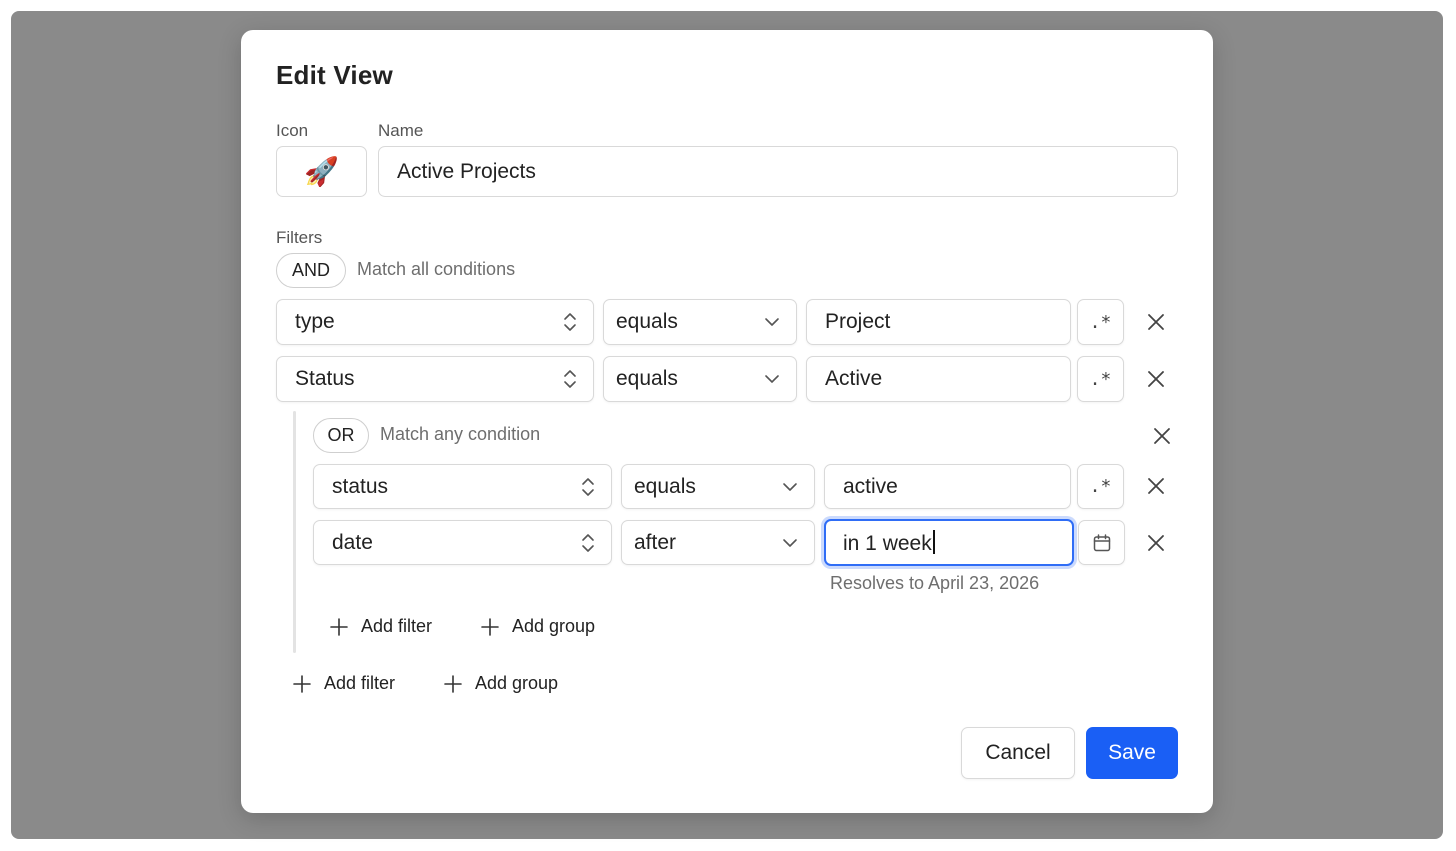 This screenshot has height=851, width=1456. I want to click on date-value-input: in 1 week, so click(949, 542).